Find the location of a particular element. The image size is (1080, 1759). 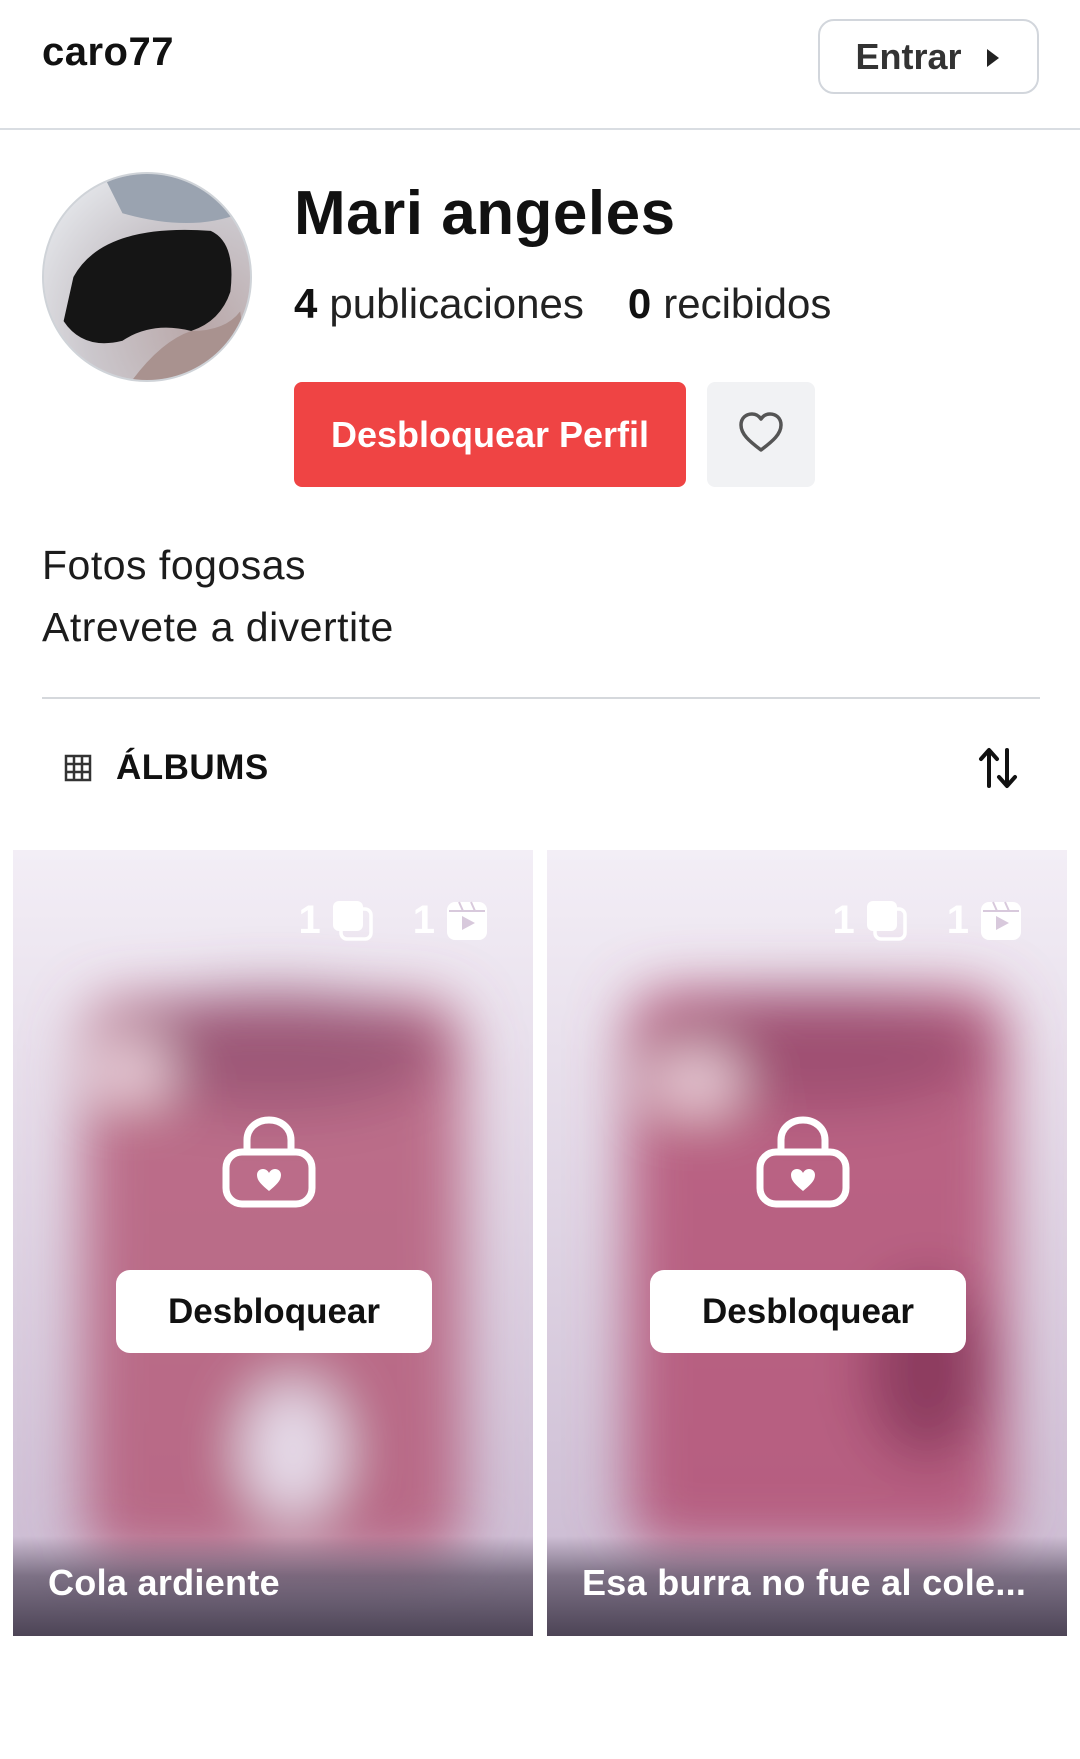

heart-icon is located at coordinates (761, 434).